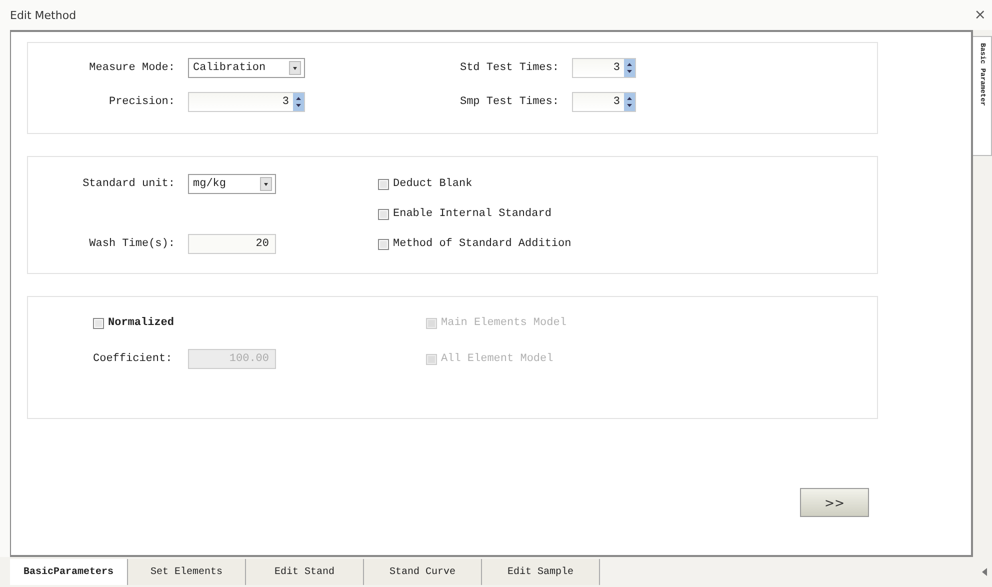  What do you see at coordinates (834, 502) in the screenshot?
I see `next-button: >>` at bounding box center [834, 502].